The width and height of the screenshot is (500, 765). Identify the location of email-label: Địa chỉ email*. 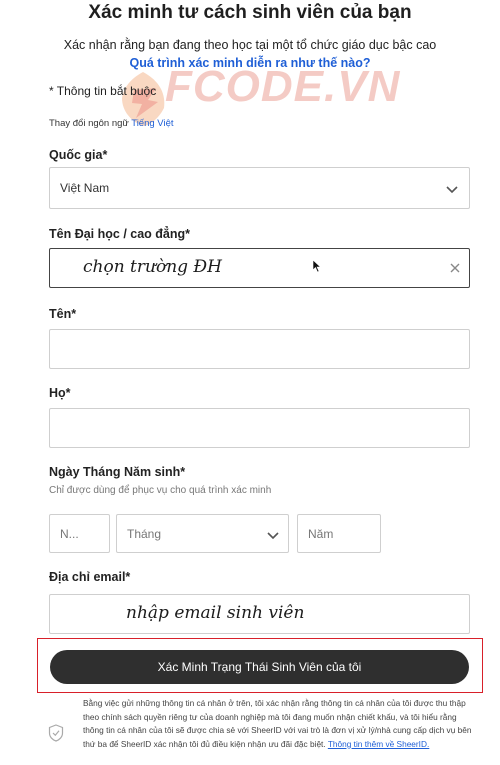
(90, 577).